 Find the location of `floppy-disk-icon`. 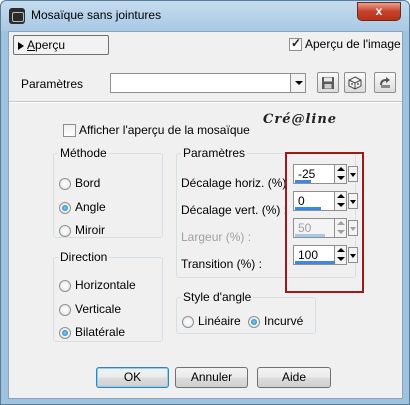

floppy-disk-icon is located at coordinates (328, 83).